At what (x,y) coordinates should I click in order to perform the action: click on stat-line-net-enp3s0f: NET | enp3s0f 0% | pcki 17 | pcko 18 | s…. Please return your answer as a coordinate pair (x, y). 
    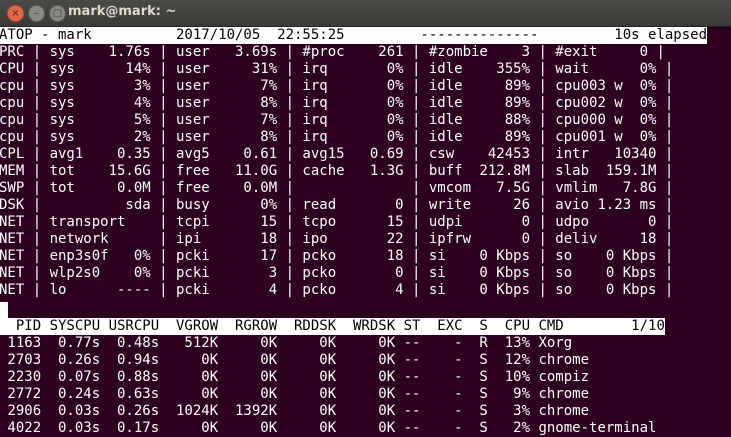
    Looking at the image, I should click on (337, 256).